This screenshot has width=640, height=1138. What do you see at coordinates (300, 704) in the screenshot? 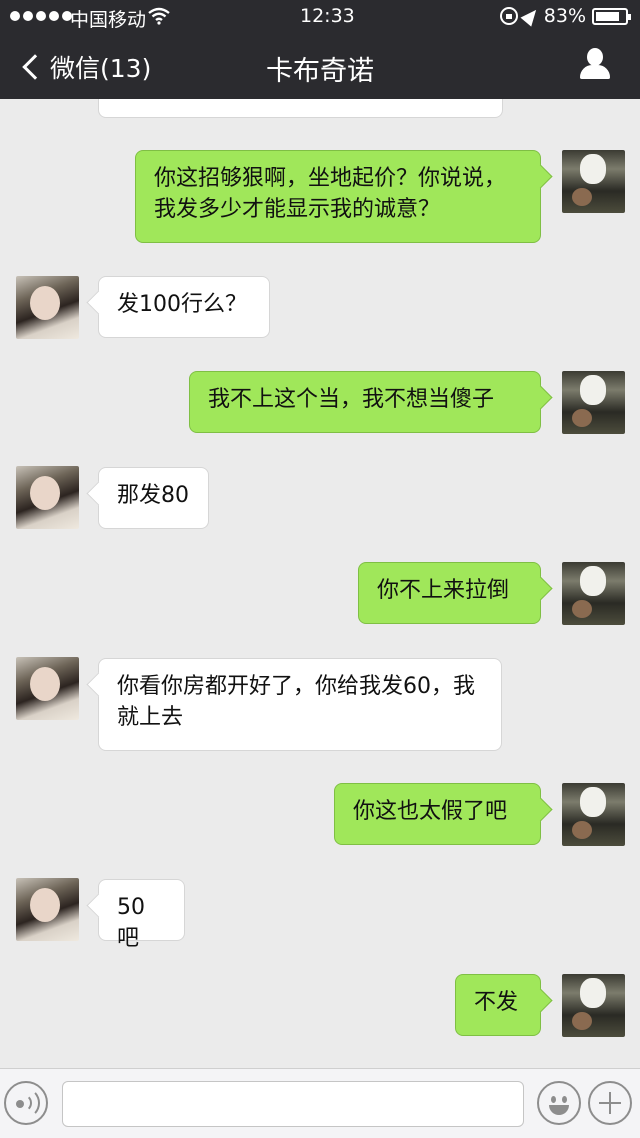
I see `message-bubble-in: 你看你房都开好了，你给我发60，我就上去` at bounding box center [300, 704].